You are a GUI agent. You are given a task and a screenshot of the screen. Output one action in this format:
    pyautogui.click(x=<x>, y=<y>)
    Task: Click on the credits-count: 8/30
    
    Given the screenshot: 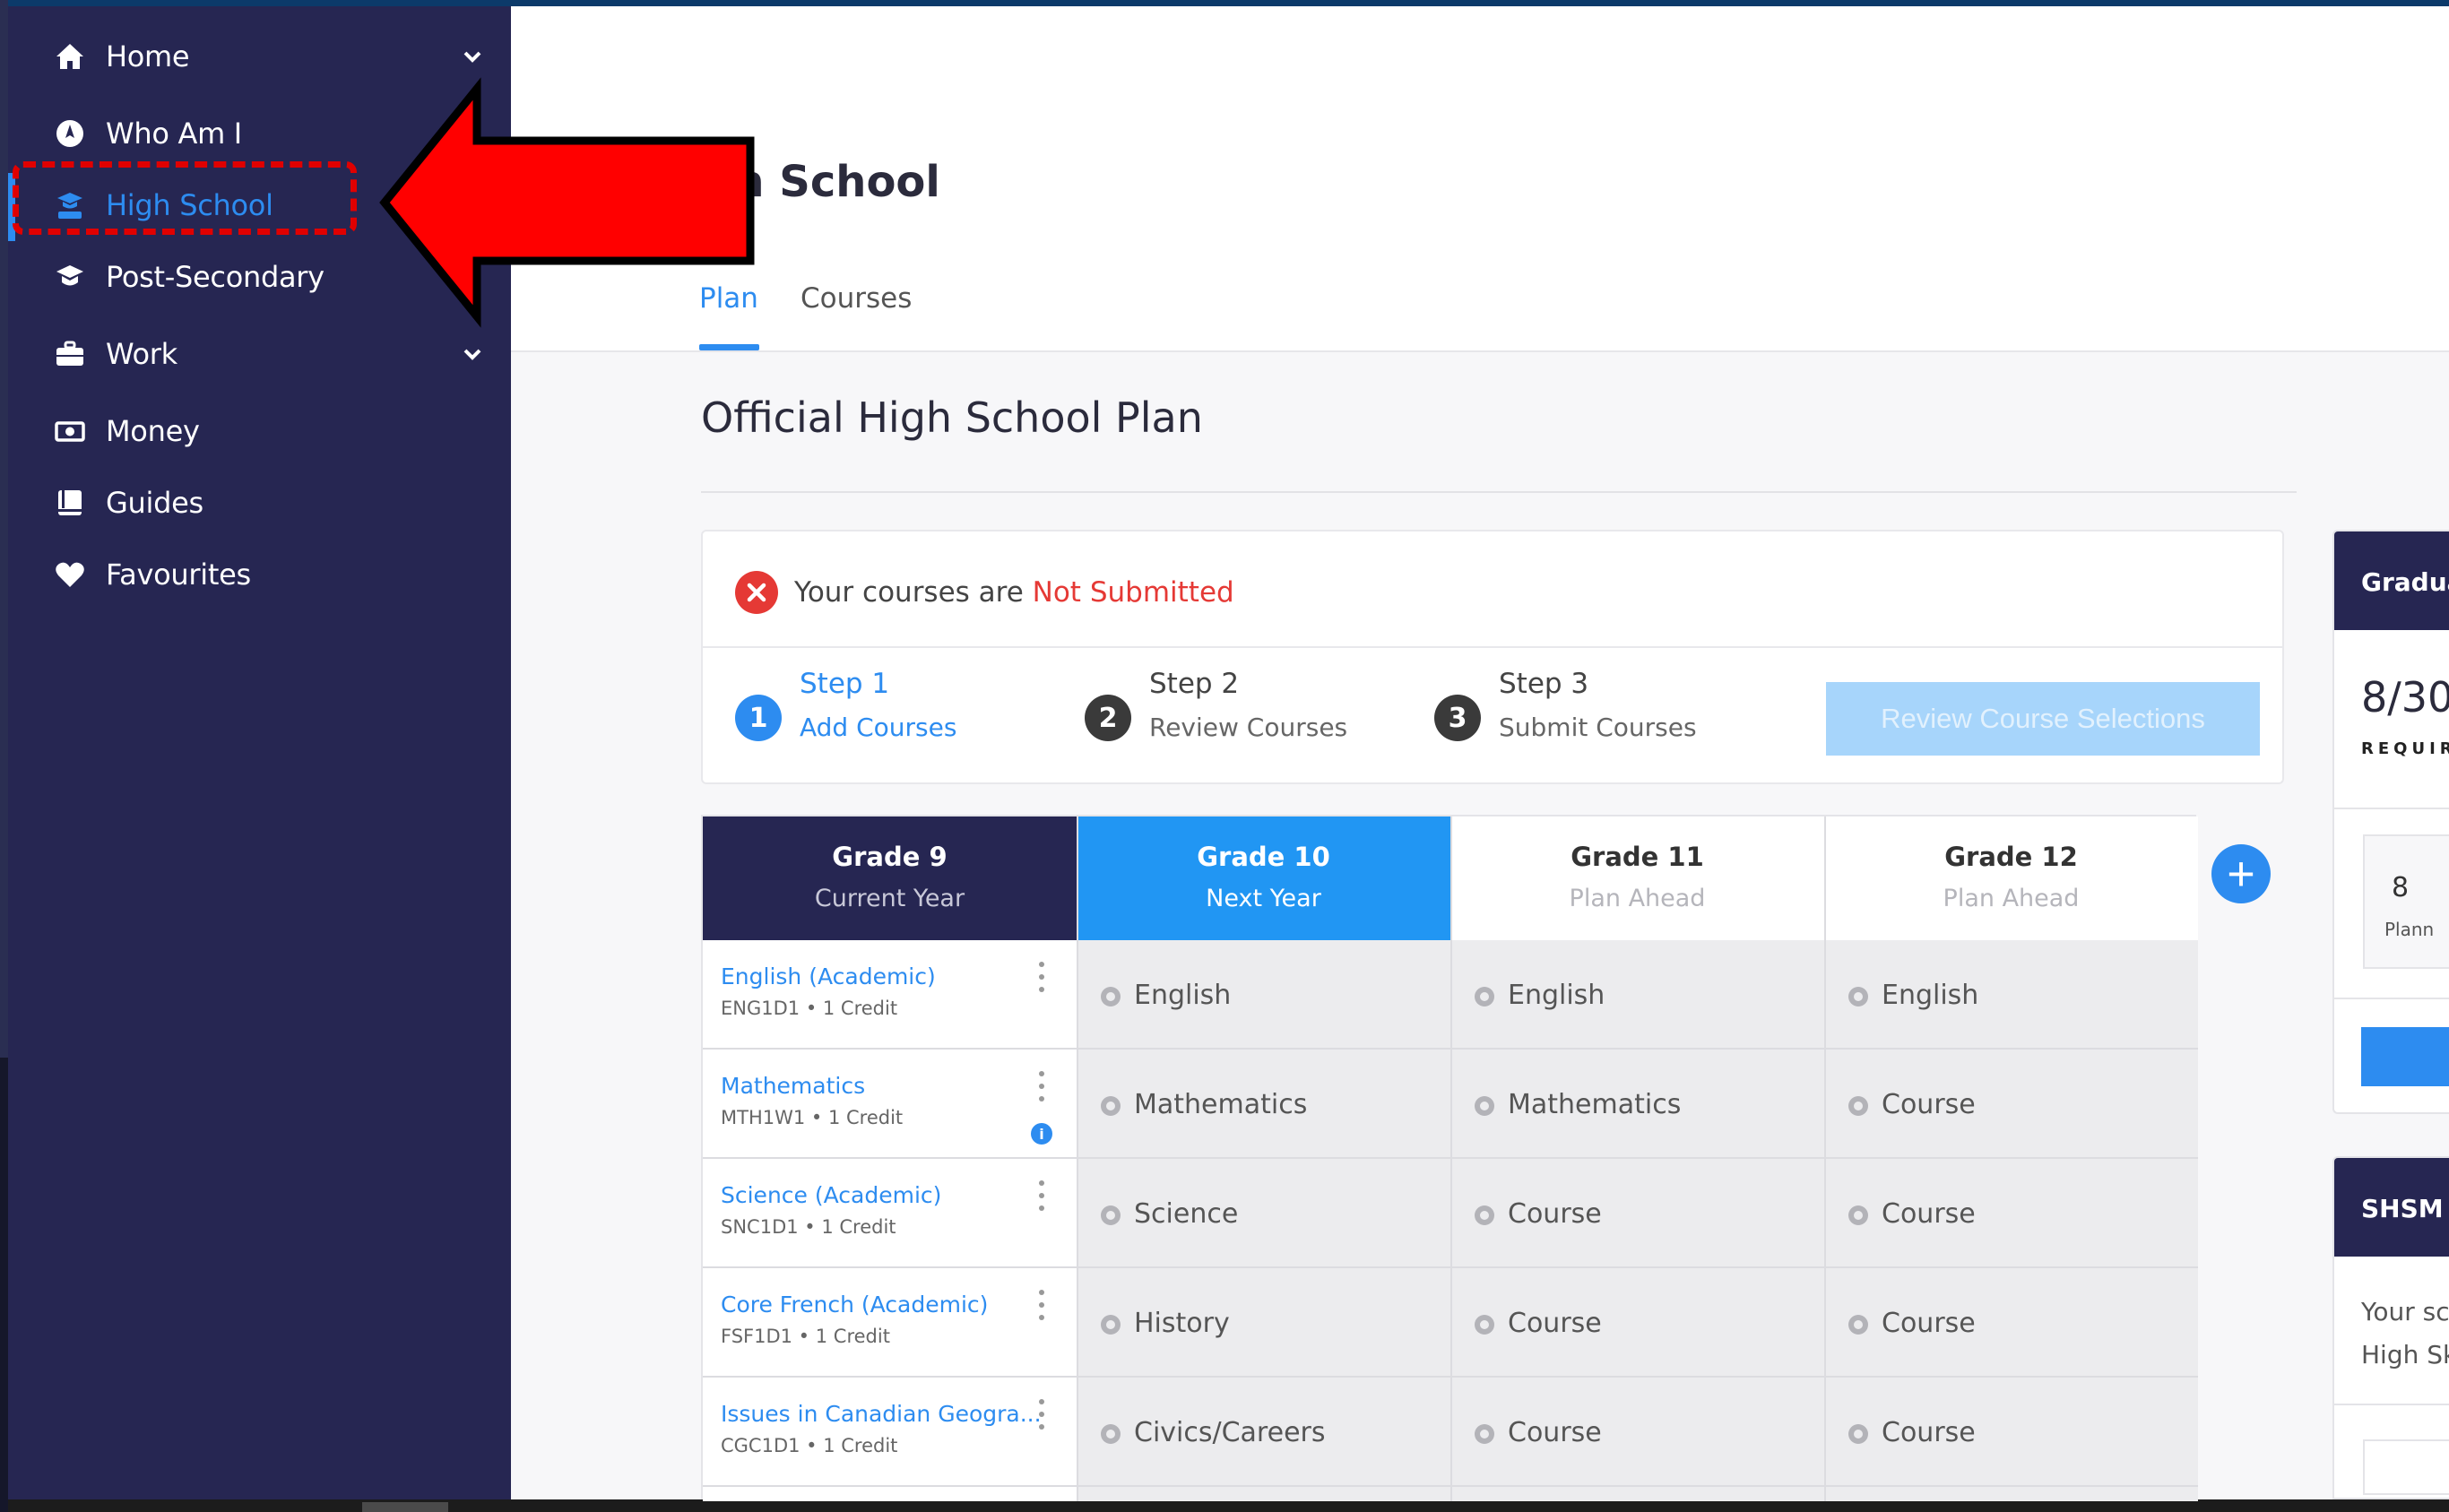 What is the action you would take?
    pyautogui.click(x=2405, y=697)
    